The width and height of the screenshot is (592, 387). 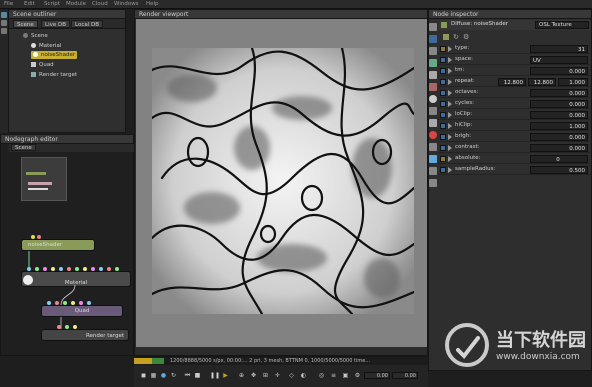 What do you see at coordinates (54, 75) in the screenshot?
I see `tree-item-render-target: Render target` at bounding box center [54, 75].